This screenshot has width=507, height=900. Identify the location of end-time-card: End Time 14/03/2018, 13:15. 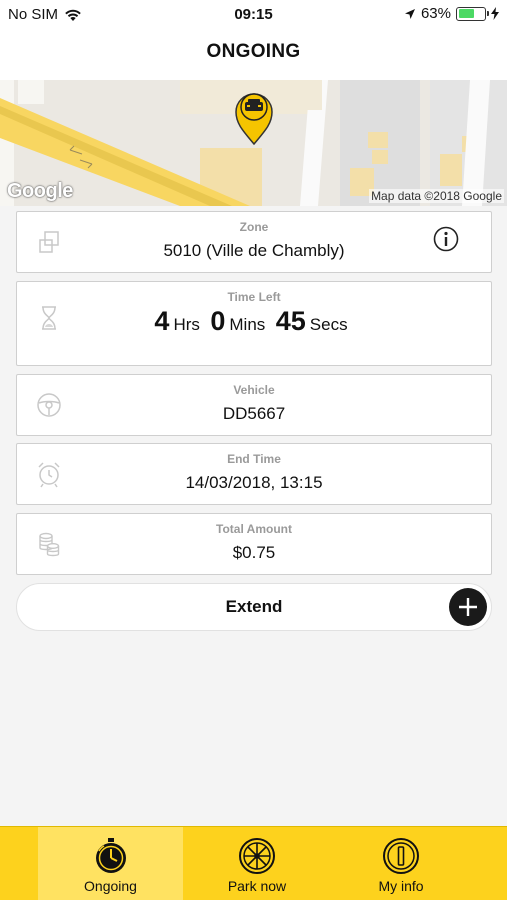
(254, 474).